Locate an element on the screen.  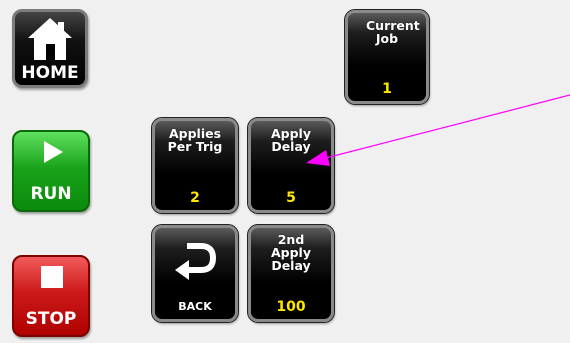
annotation-arrow is located at coordinates (438, 130).